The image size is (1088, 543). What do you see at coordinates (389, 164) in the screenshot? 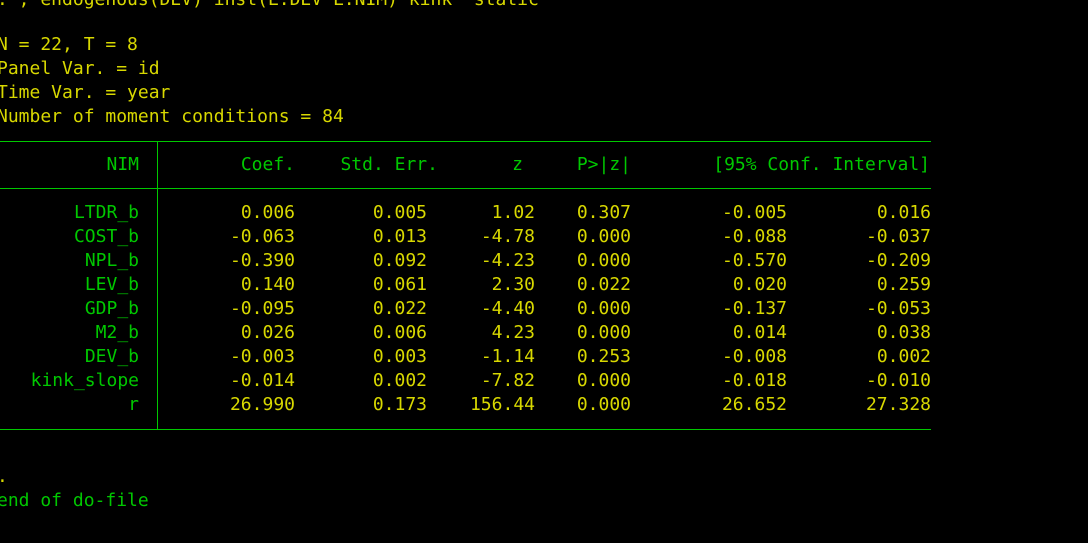
I see `header-std-err: Std. Err.` at bounding box center [389, 164].